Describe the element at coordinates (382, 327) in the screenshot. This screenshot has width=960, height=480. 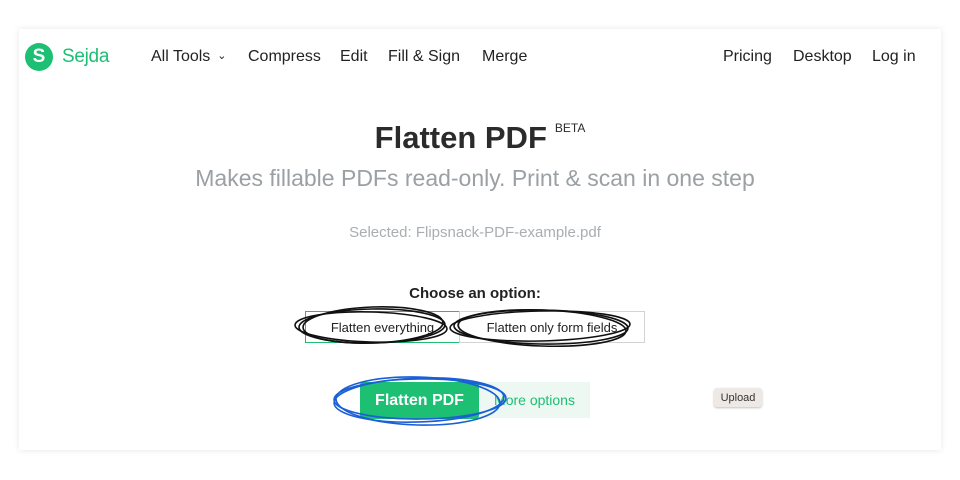
I see `option-flatten-everything: Flatten everything` at that location.